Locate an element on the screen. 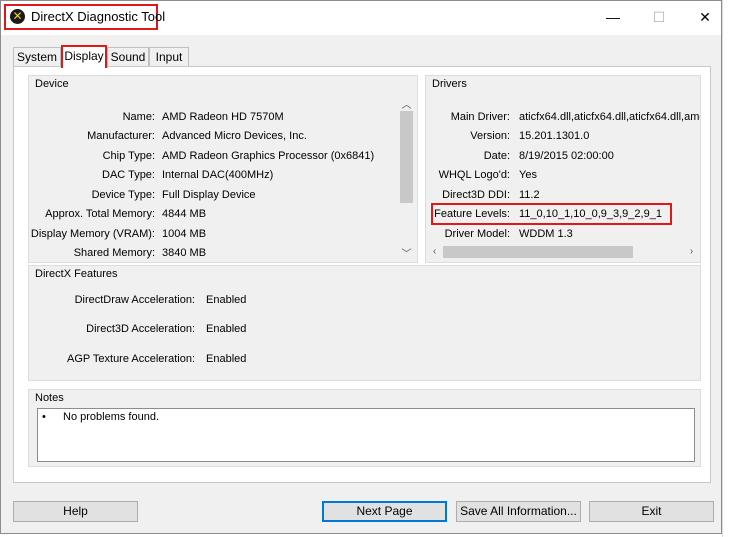 The width and height of the screenshot is (729, 537). driver-label: Direct3D DDI: is located at coordinates (476, 195).